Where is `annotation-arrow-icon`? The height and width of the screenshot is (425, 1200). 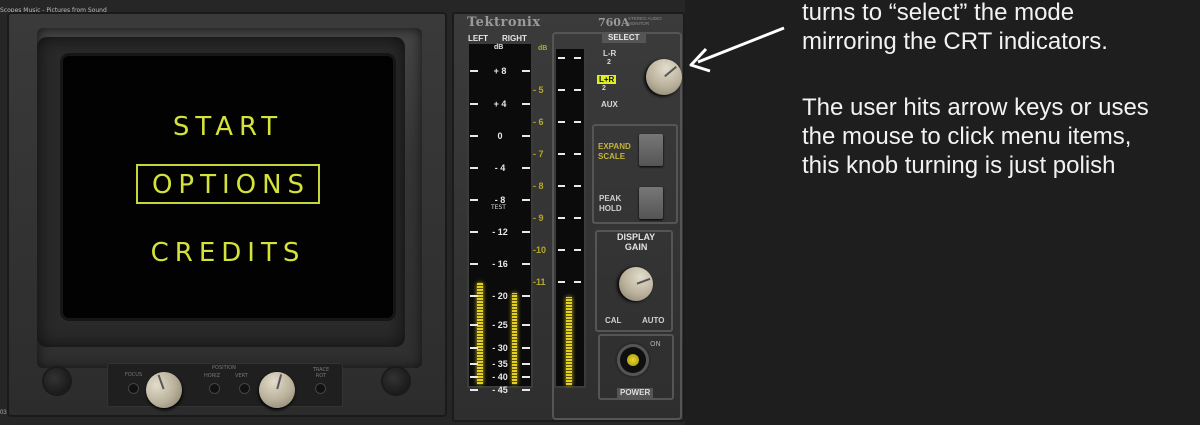
annotation-arrow-icon is located at coordinates (737, 49).